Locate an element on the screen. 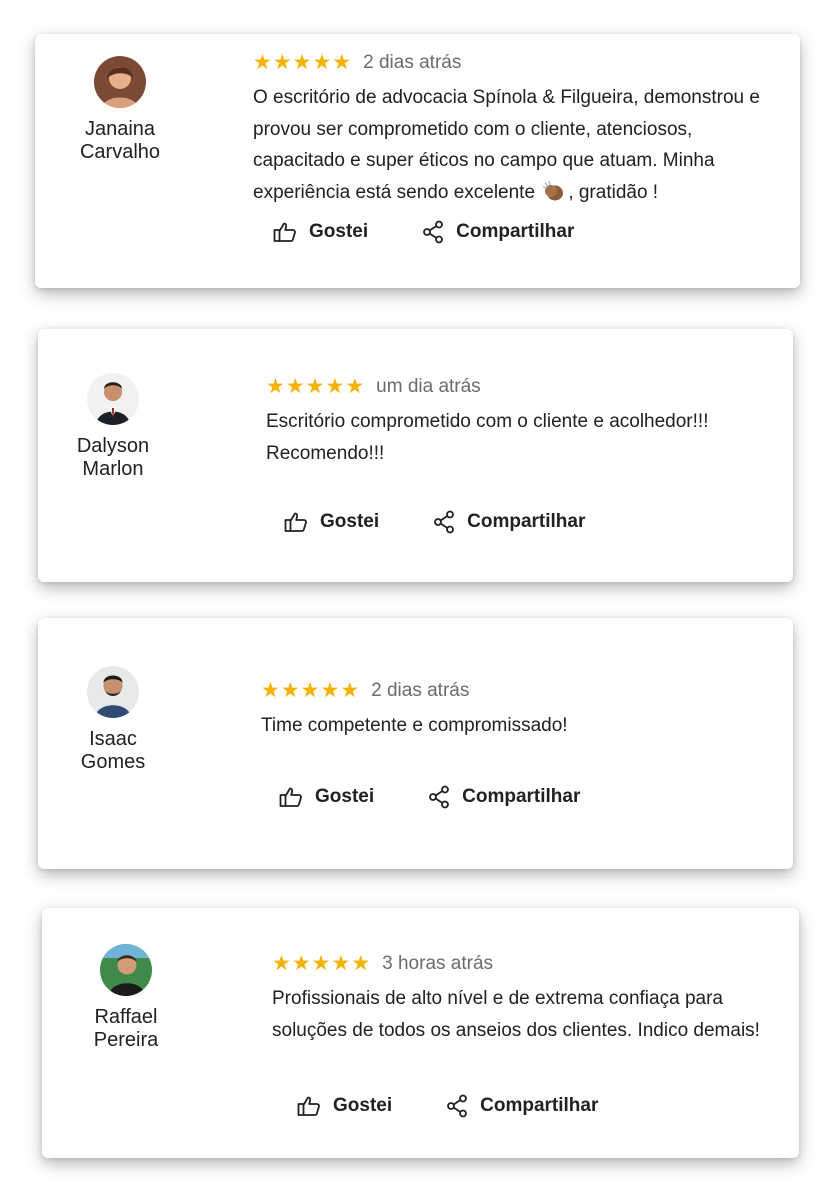 This screenshot has height=1194, width=834. reviewer: Raffael Pereira is located at coordinates (126, 998).